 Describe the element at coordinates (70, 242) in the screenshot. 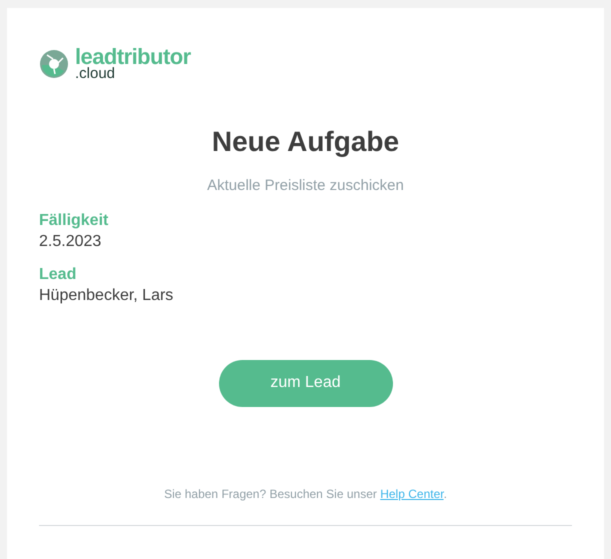

I see `field-value: 2.5.2023` at that location.